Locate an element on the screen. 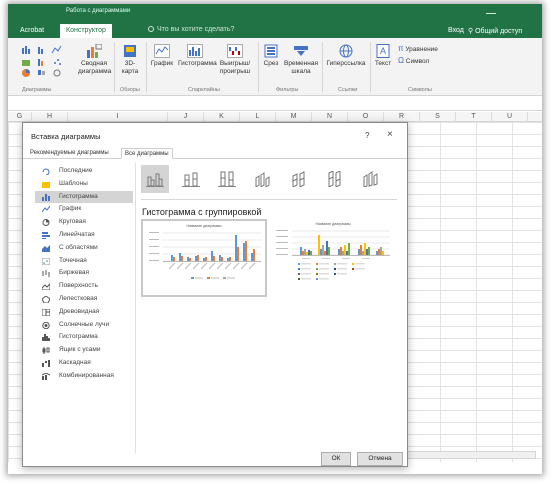  ribbon-separator is located at coordinates (370, 67).